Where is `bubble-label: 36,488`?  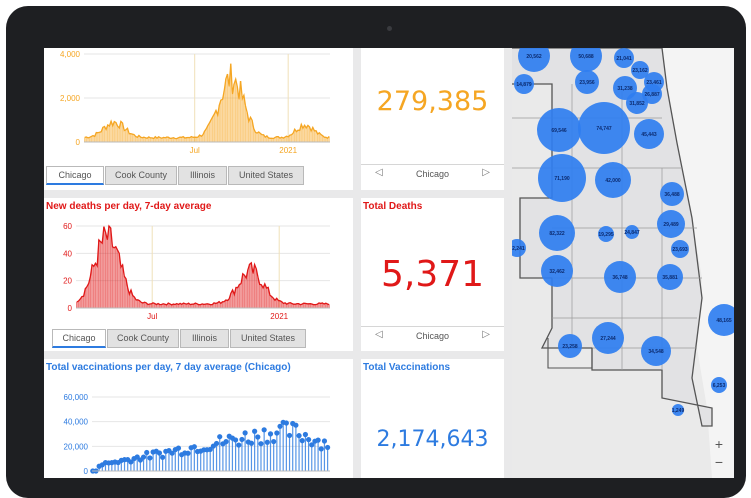 bubble-label: 36,488 is located at coordinates (672, 195).